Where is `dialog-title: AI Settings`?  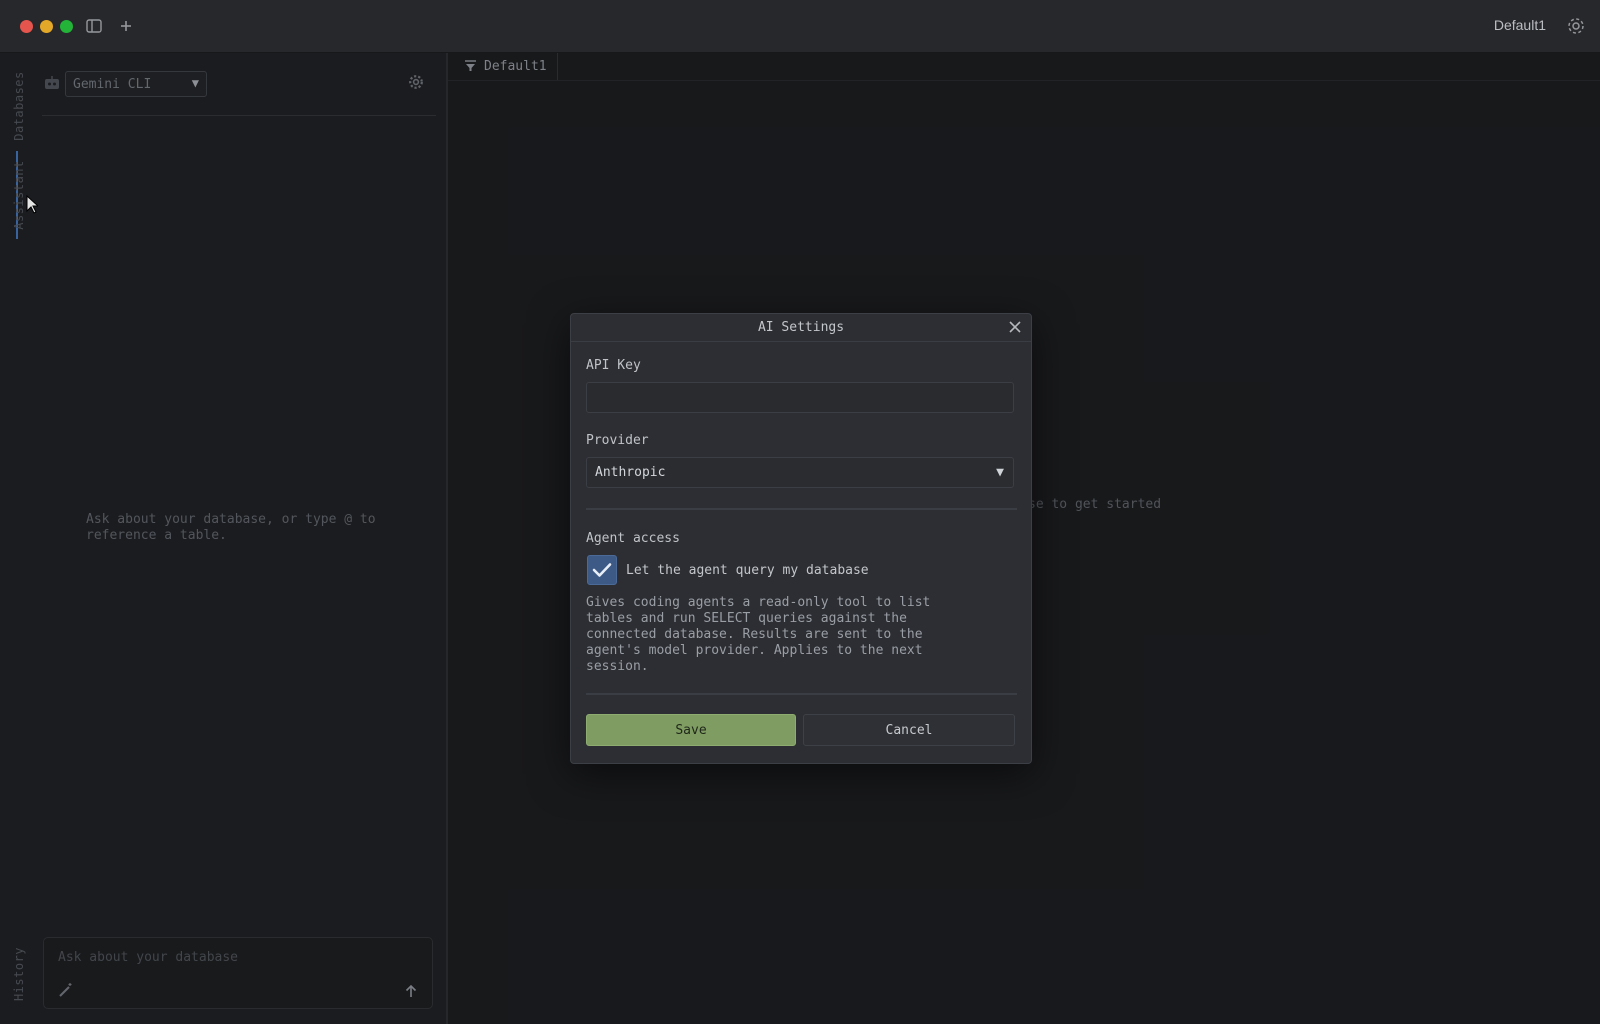 dialog-title: AI Settings is located at coordinates (801, 327).